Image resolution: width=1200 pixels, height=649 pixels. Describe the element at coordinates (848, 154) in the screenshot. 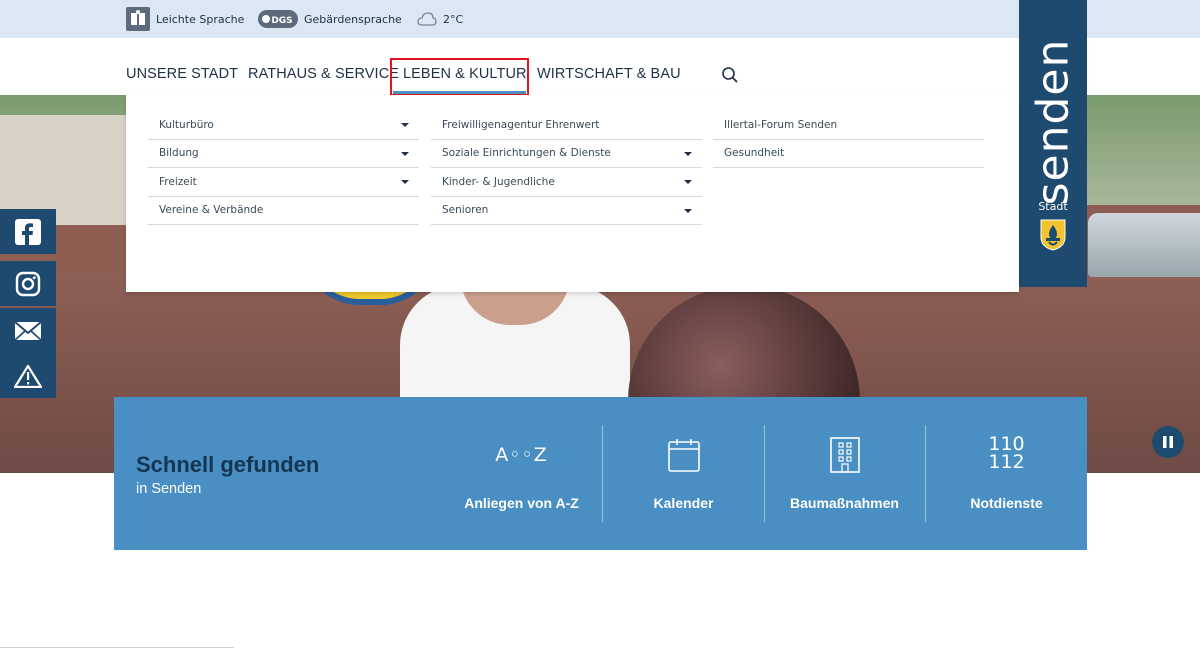

I see `menu-item-gesundheit: Gesundheit` at that location.